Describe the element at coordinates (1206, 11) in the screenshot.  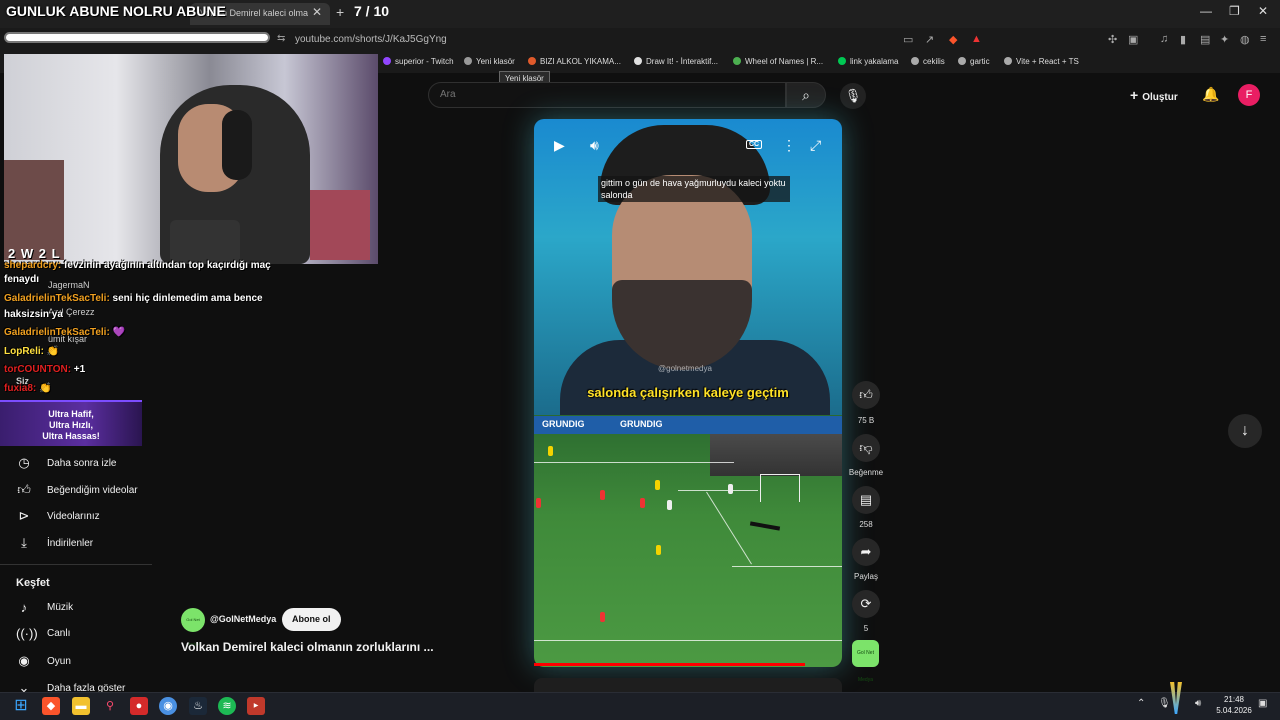
I see `minimize-icon: —` at that location.